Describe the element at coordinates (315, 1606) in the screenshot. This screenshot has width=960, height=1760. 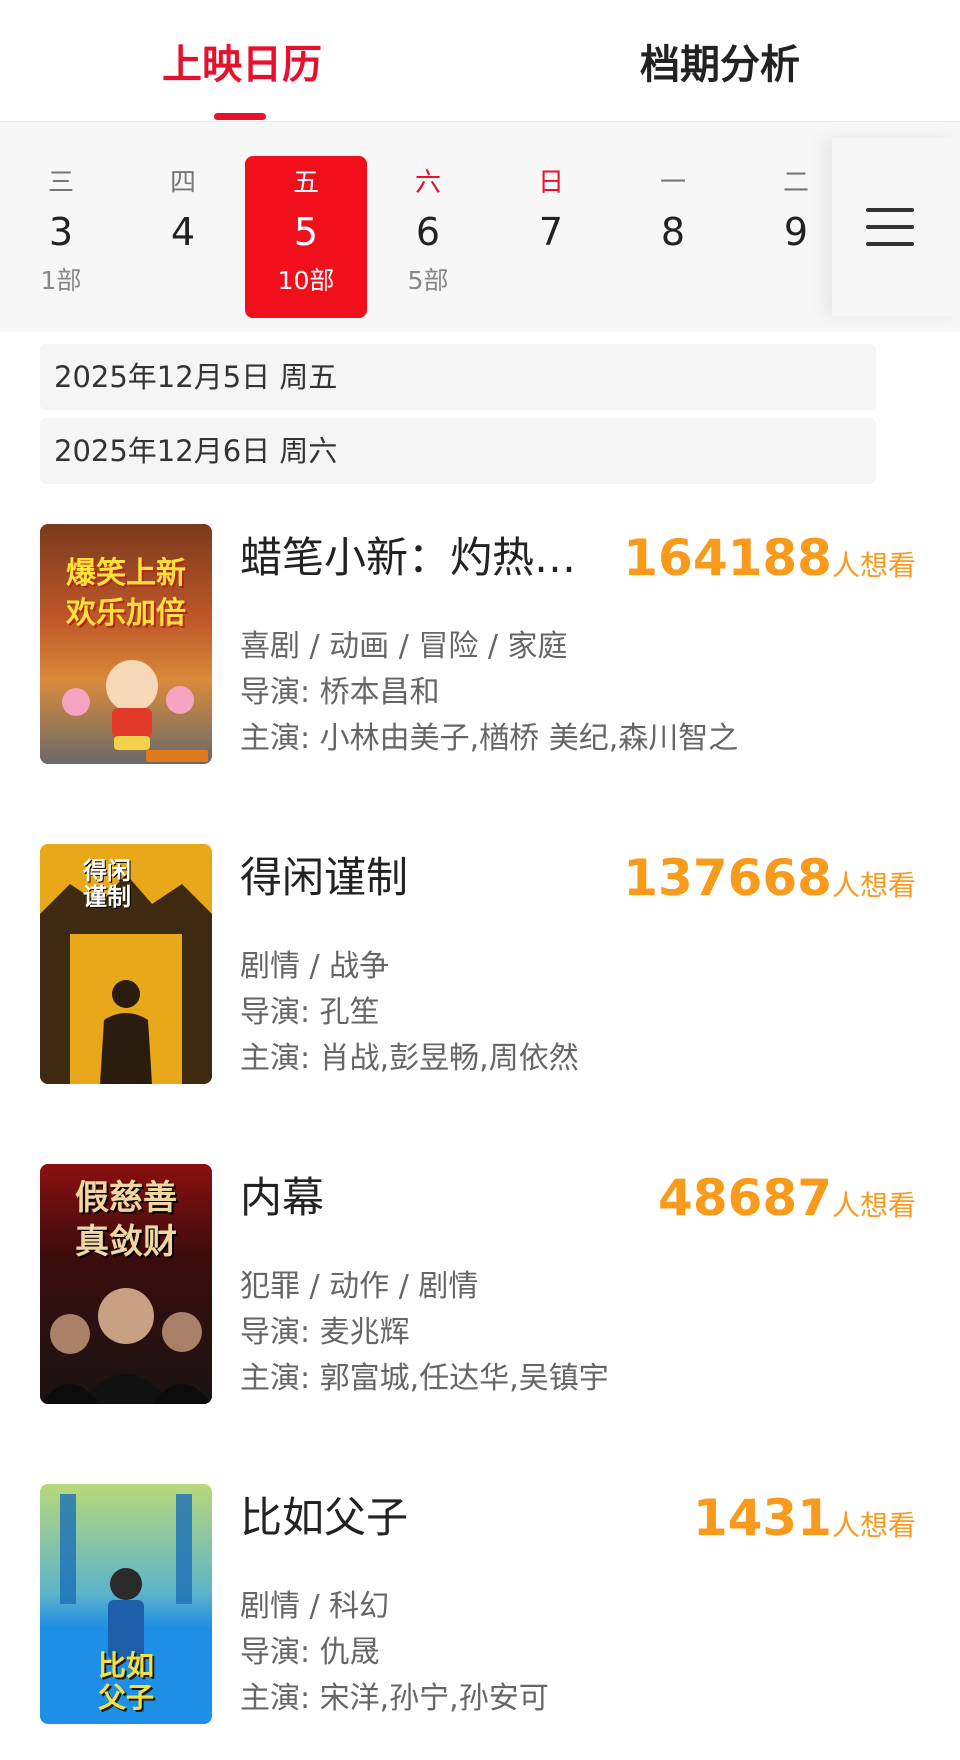
I see `movie-genres: 剧情 / 科幻` at that location.